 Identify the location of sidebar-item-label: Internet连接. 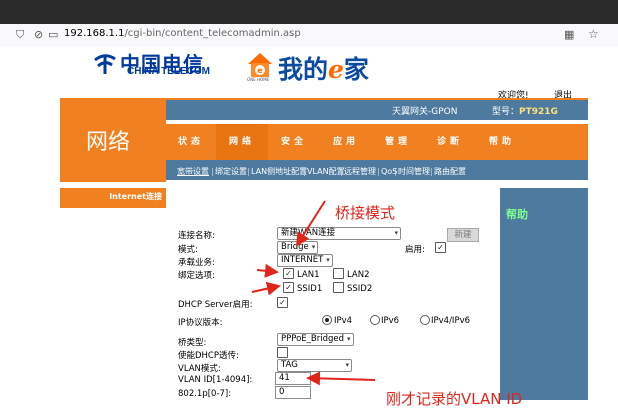
(135, 196).